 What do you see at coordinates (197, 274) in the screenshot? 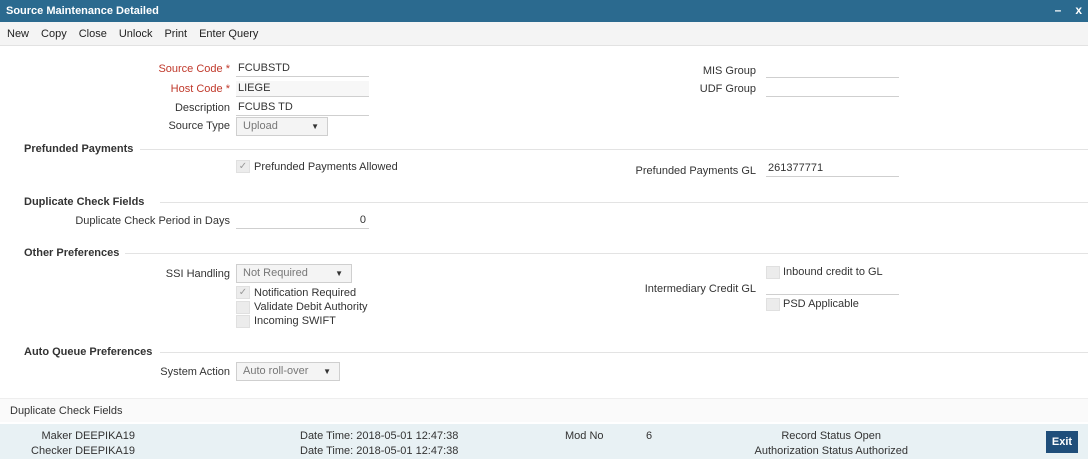
I see `ssi-handling-label: SSI Handling` at bounding box center [197, 274].